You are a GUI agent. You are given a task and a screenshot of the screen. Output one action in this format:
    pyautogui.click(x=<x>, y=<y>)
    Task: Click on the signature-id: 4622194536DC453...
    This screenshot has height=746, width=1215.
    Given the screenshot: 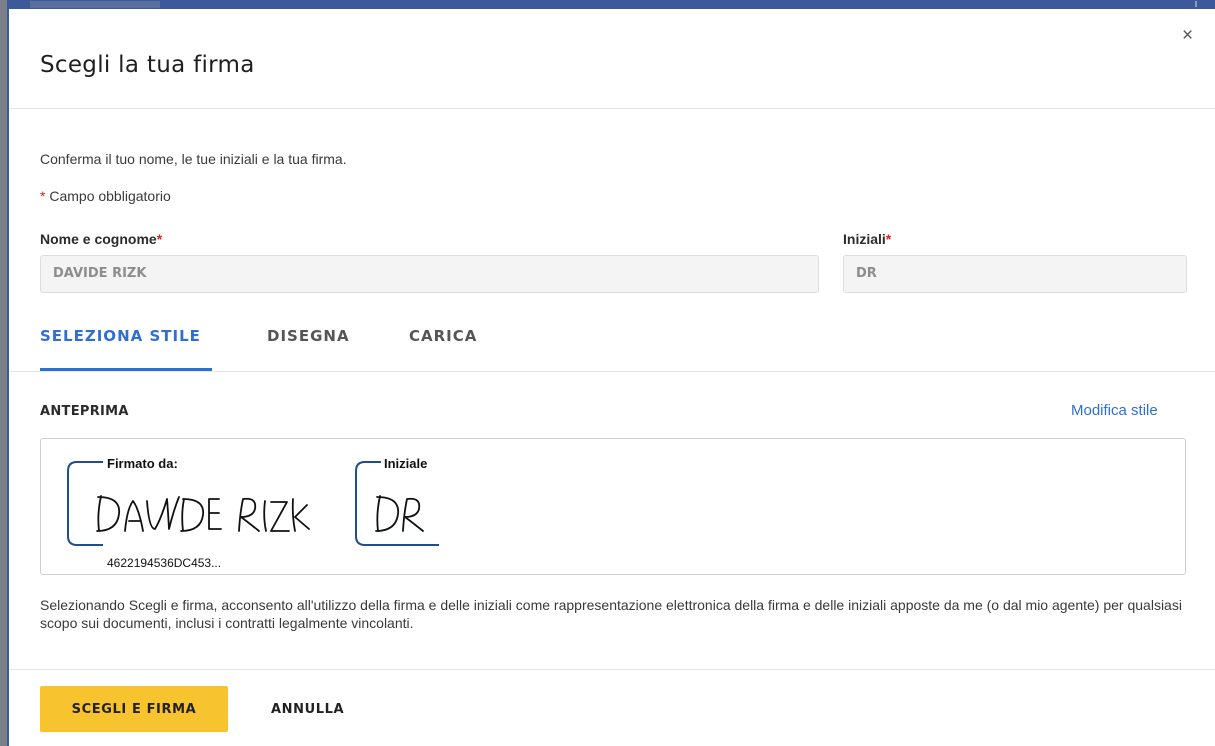 What is the action you would take?
    pyautogui.click(x=164, y=563)
    